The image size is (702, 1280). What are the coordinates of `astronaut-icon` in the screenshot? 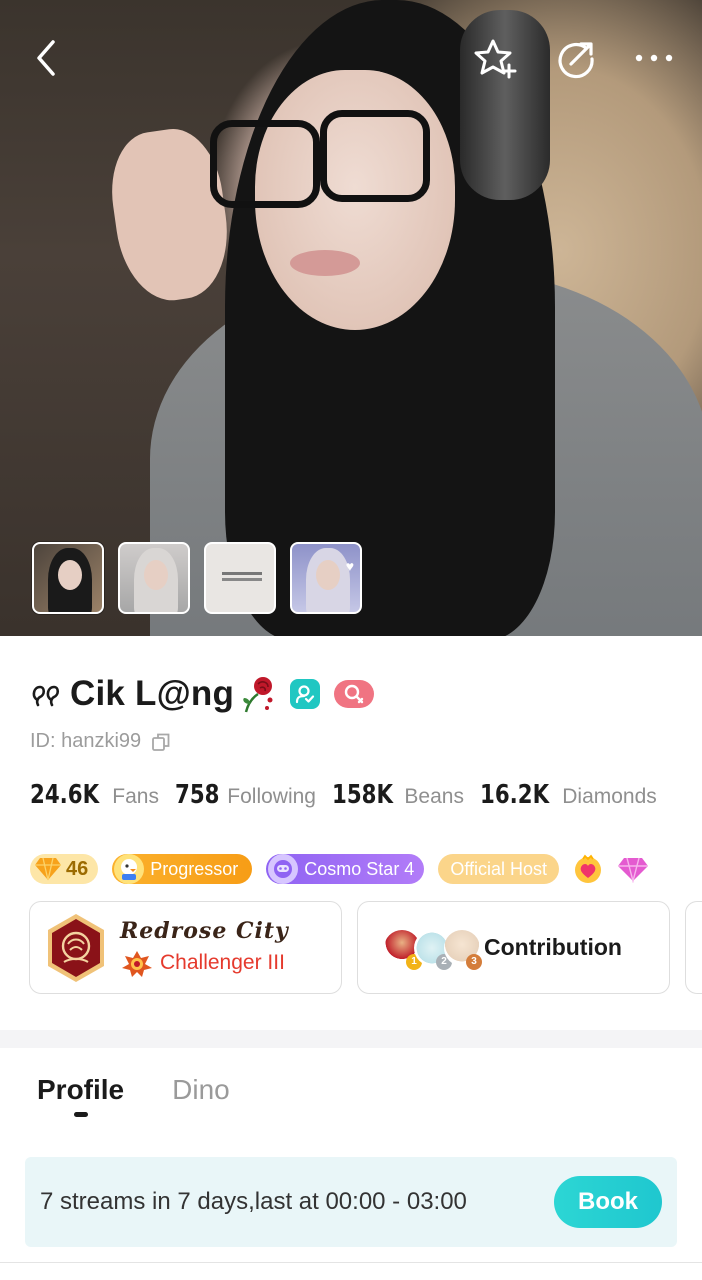 It's located at (283, 869).